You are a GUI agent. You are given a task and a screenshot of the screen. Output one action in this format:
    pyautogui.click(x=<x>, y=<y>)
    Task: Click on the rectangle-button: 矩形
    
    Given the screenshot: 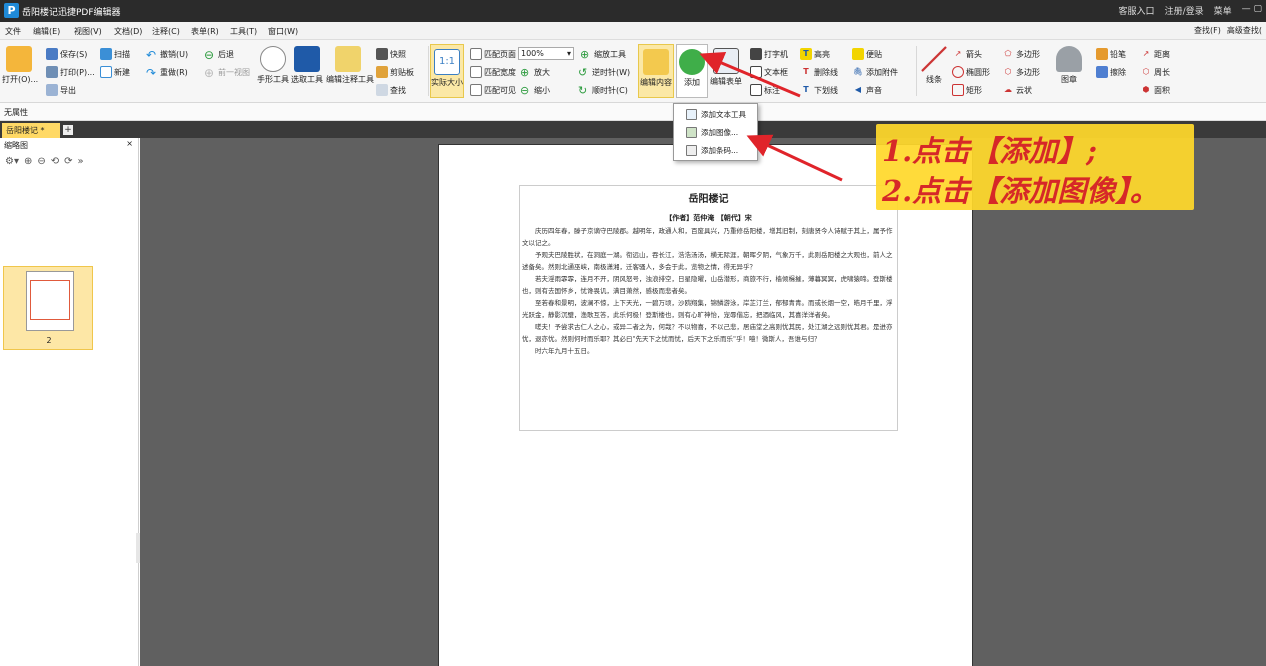 What is the action you would take?
    pyautogui.click(x=967, y=90)
    